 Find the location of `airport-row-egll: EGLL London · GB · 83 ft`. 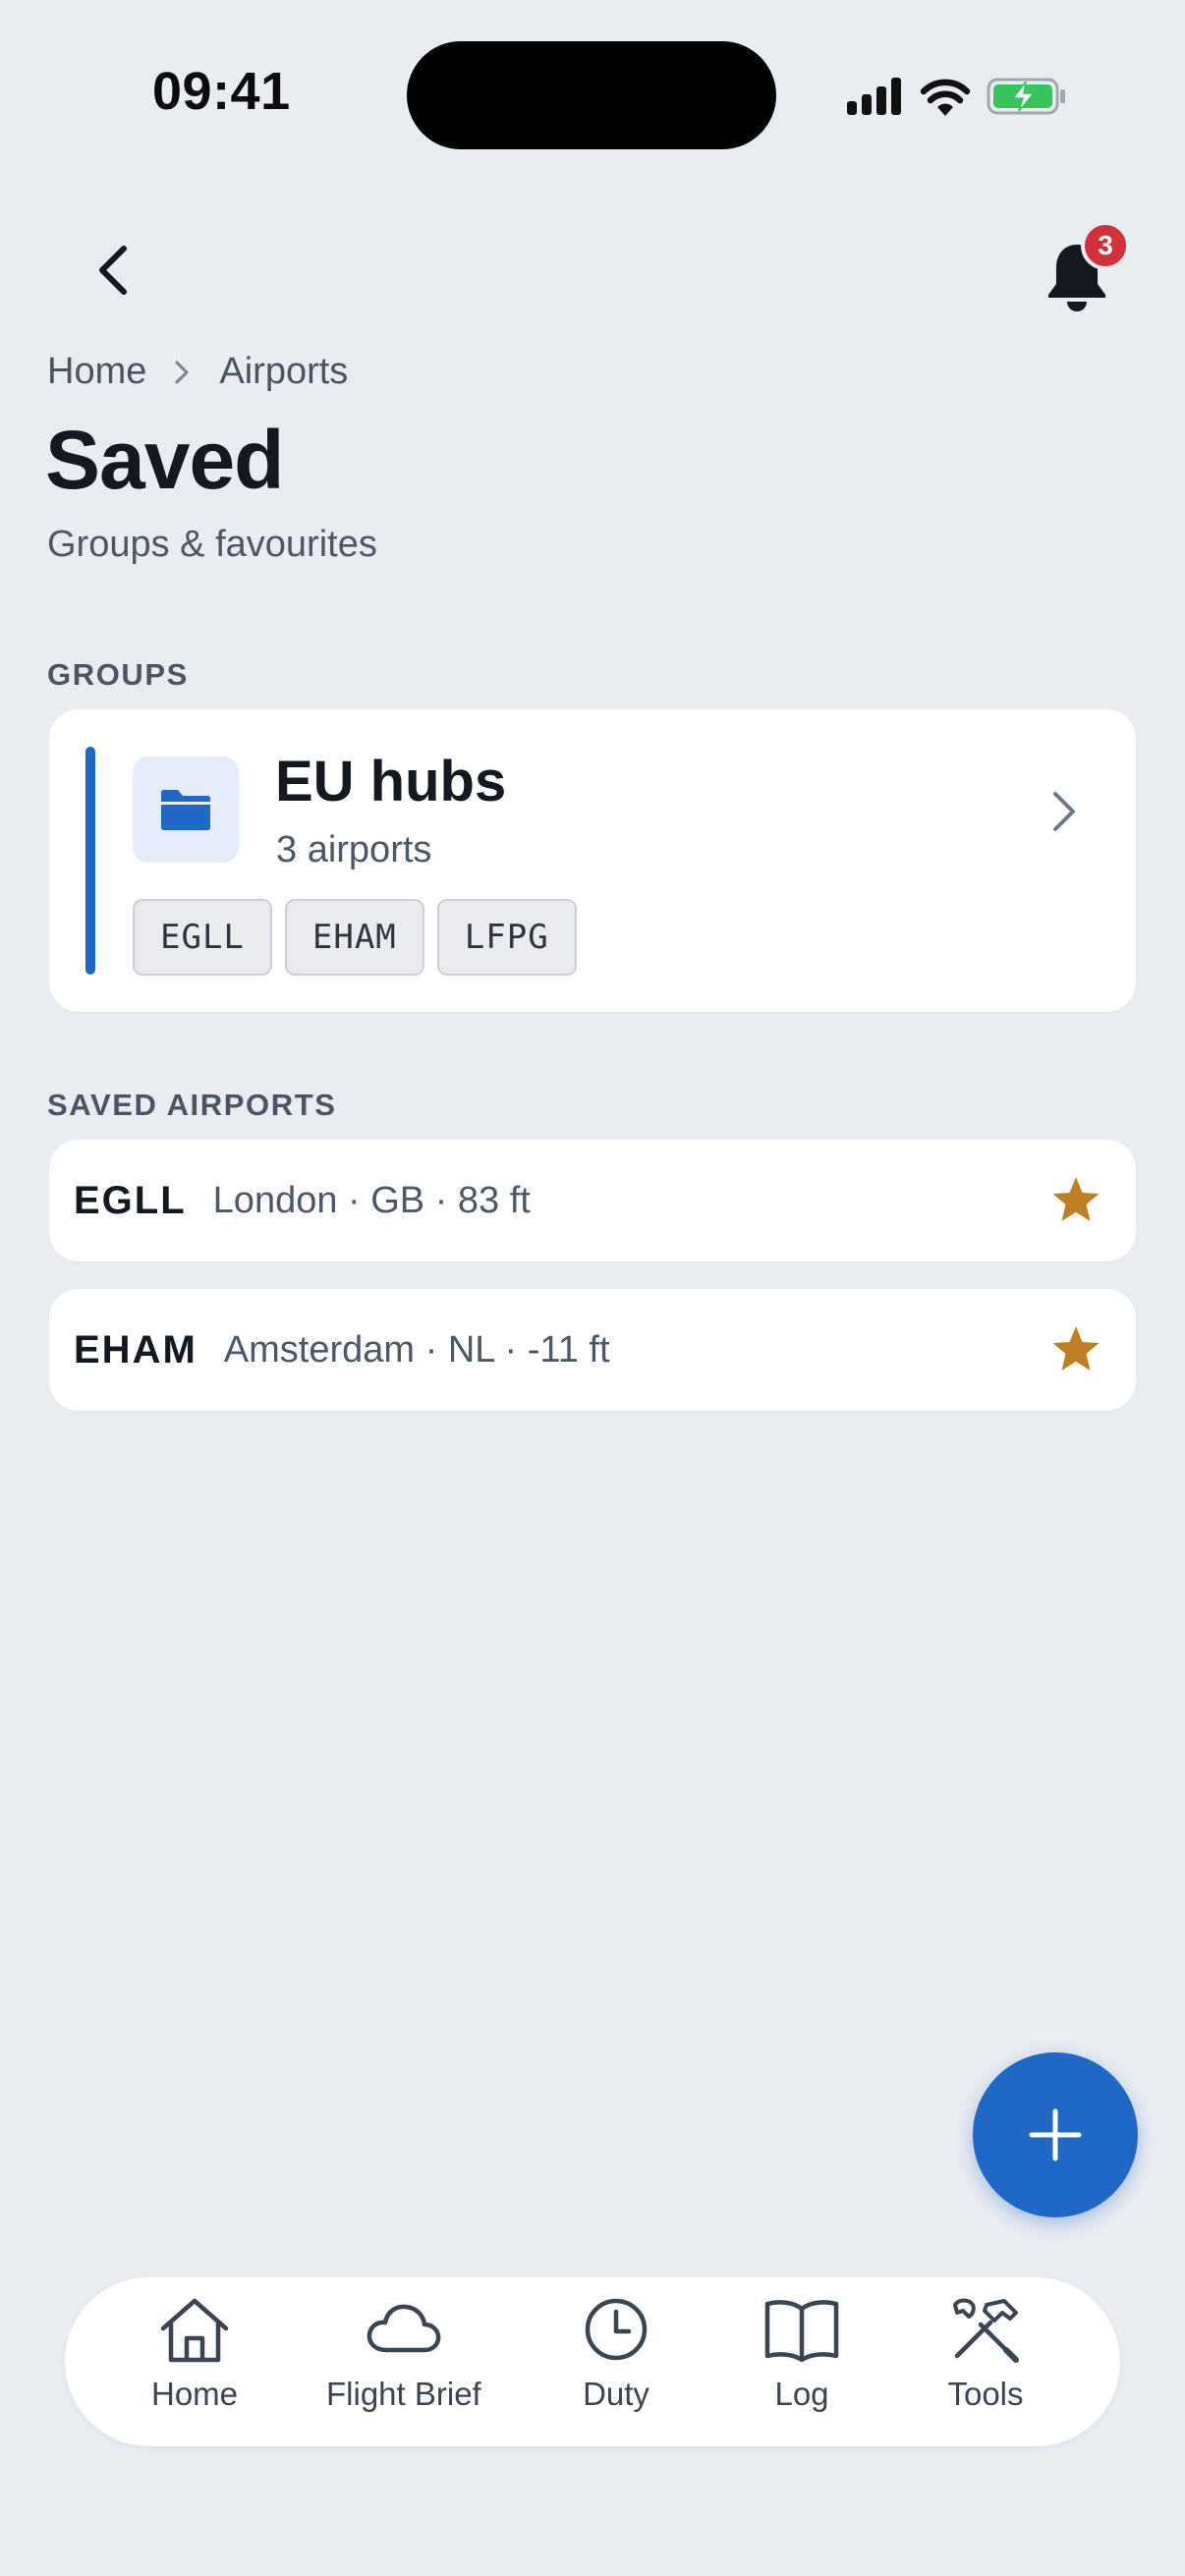

airport-row-egll: EGLL London · GB · 83 ft is located at coordinates (592, 1200).